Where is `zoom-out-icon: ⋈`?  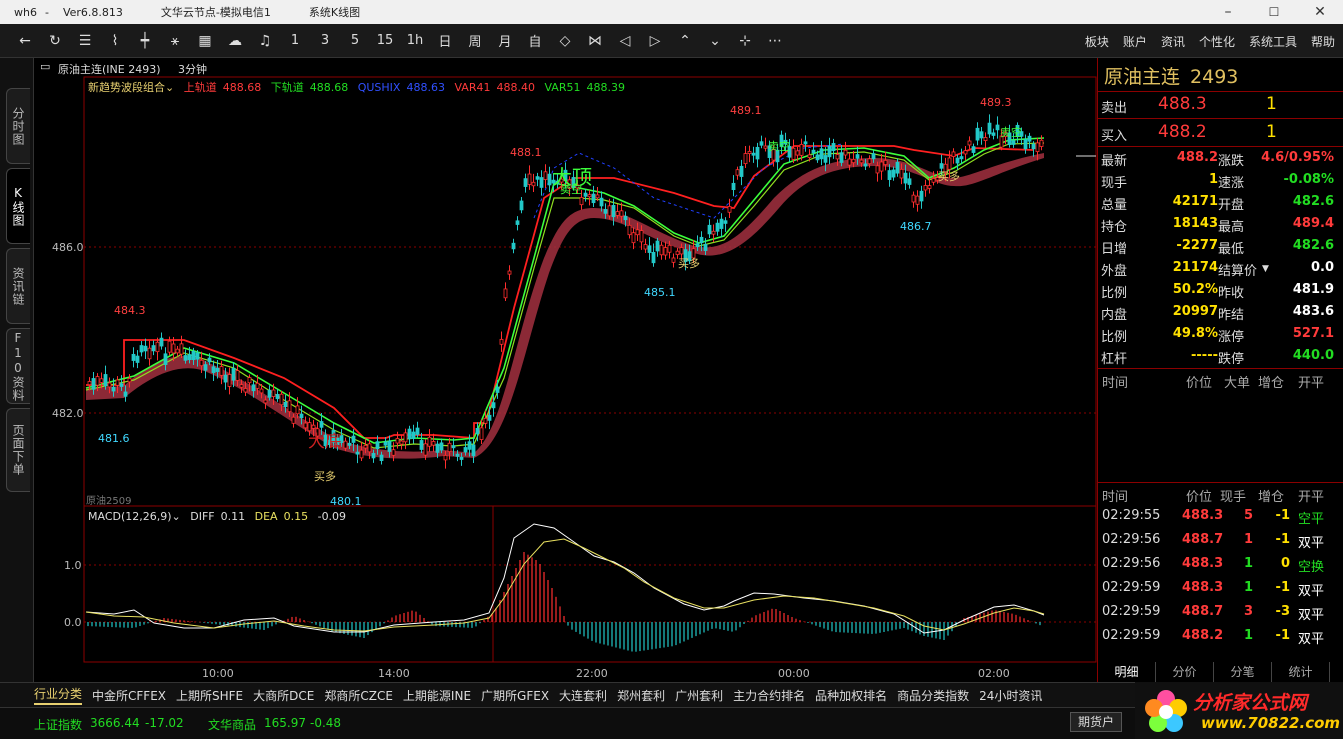
zoom-out-icon: ⋈ is located at coordinates (595, 41).